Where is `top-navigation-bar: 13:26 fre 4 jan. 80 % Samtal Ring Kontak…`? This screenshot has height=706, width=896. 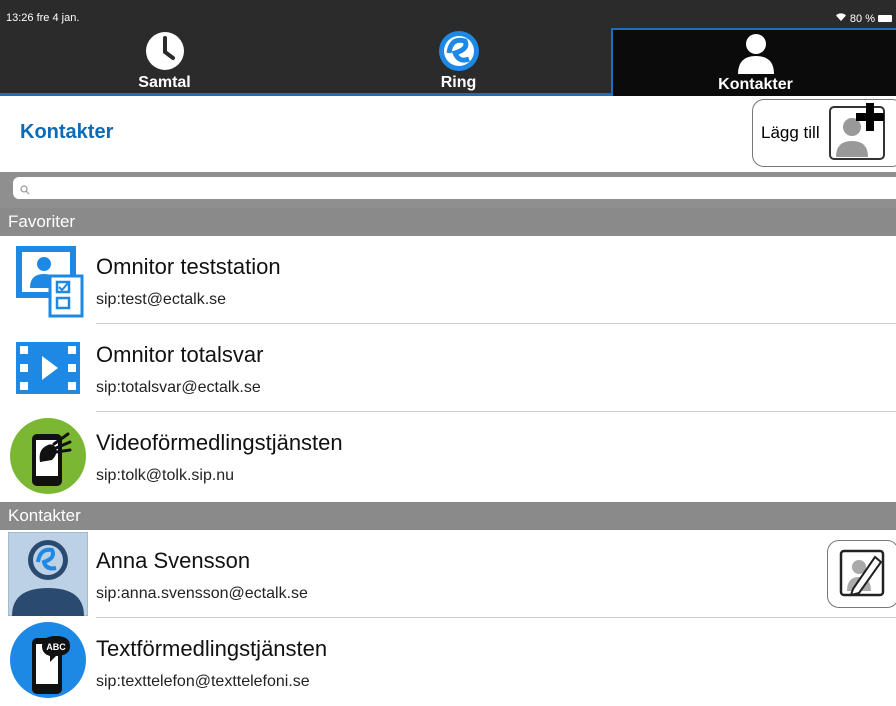 top-navigation-bar: 13:26 fre 4 jan. 80 % Samtal Ring Kontak… is located at coordinates (448, 48).